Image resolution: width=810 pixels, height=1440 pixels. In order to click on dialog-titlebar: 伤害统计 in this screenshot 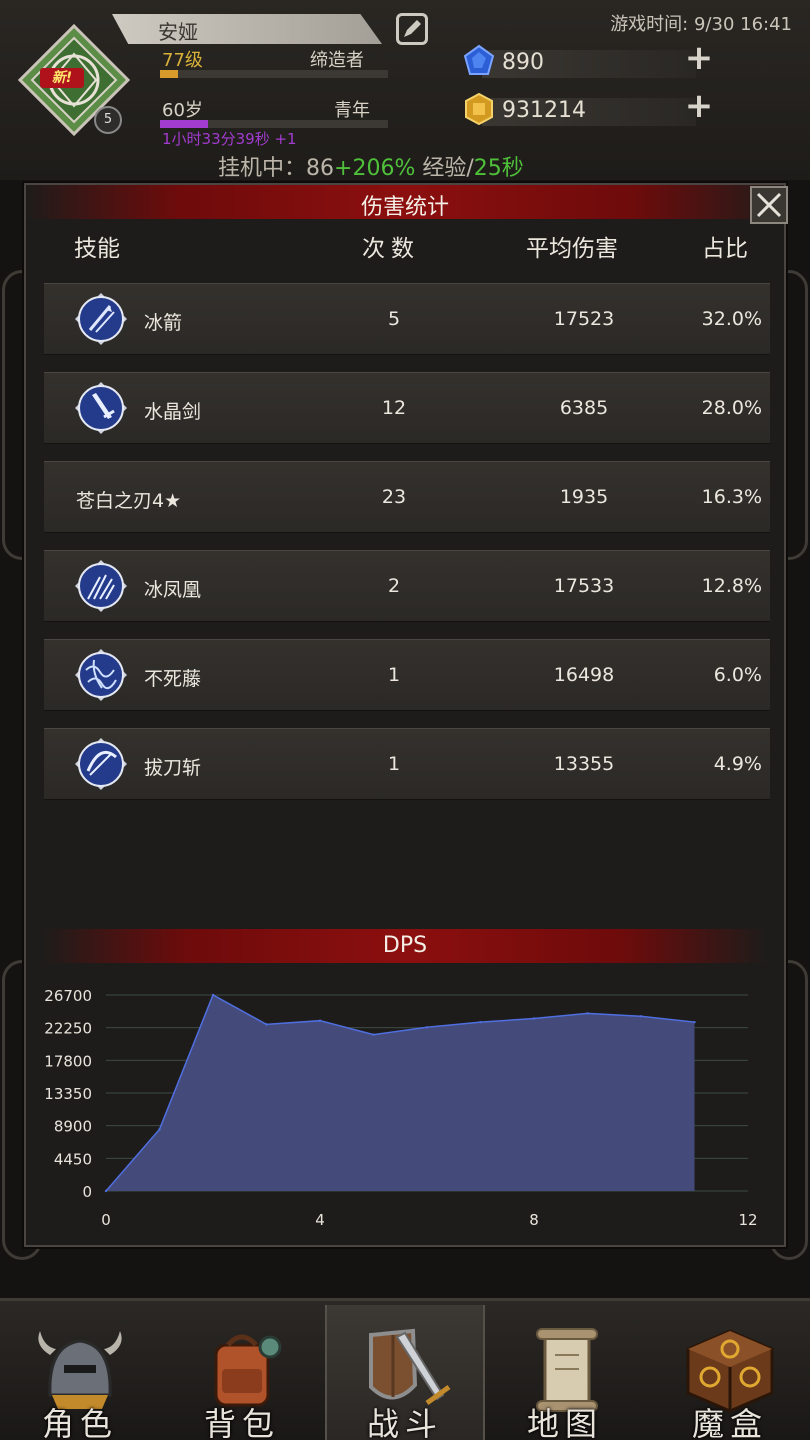, I will do `click(405, 202)`.